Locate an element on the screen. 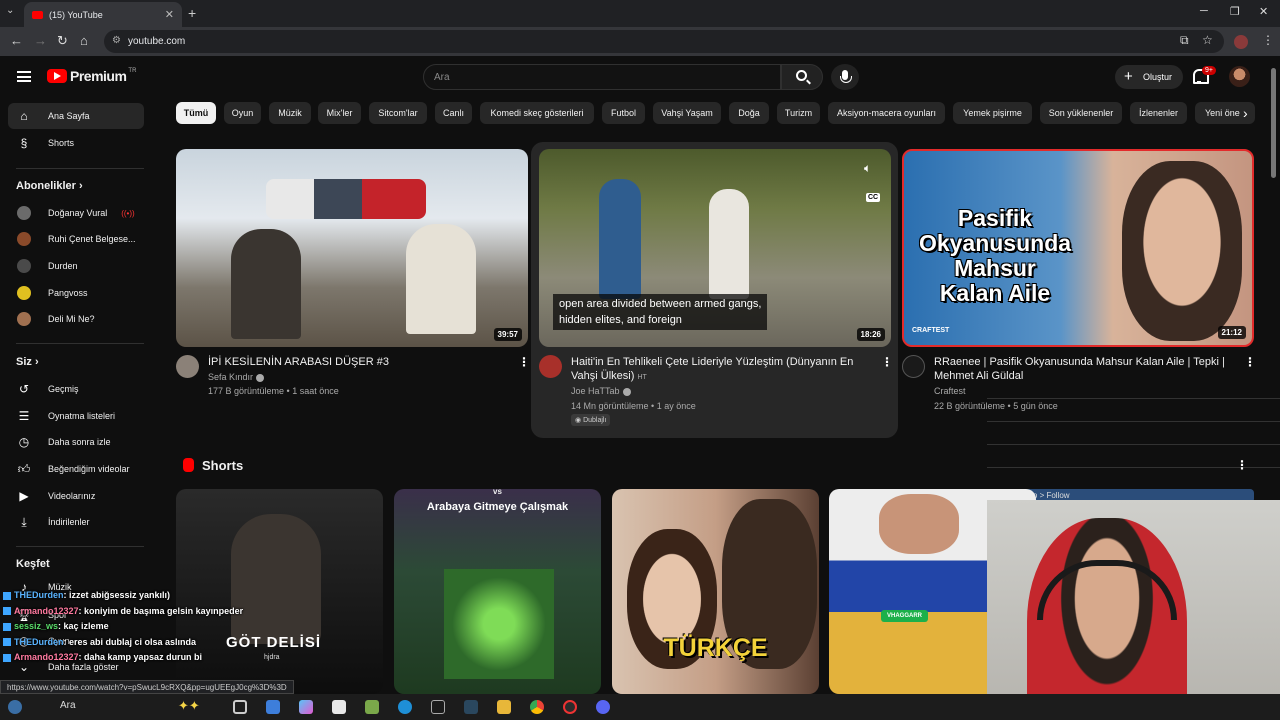 This screenshot has height=720, width=1280. live-icon: ((•)) is located at coordinates (128, 213).